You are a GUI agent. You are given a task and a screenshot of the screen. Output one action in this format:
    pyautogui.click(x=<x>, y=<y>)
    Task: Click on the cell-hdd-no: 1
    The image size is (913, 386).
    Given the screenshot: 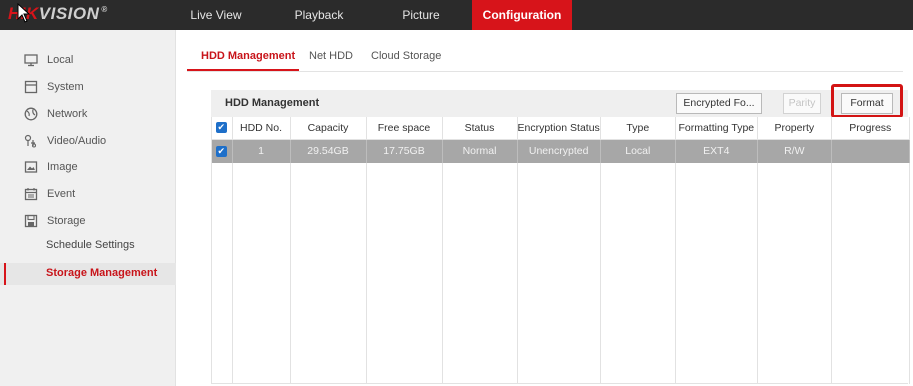 What is the action you would take?
    pyautogui.click(x=261, y=151)
    